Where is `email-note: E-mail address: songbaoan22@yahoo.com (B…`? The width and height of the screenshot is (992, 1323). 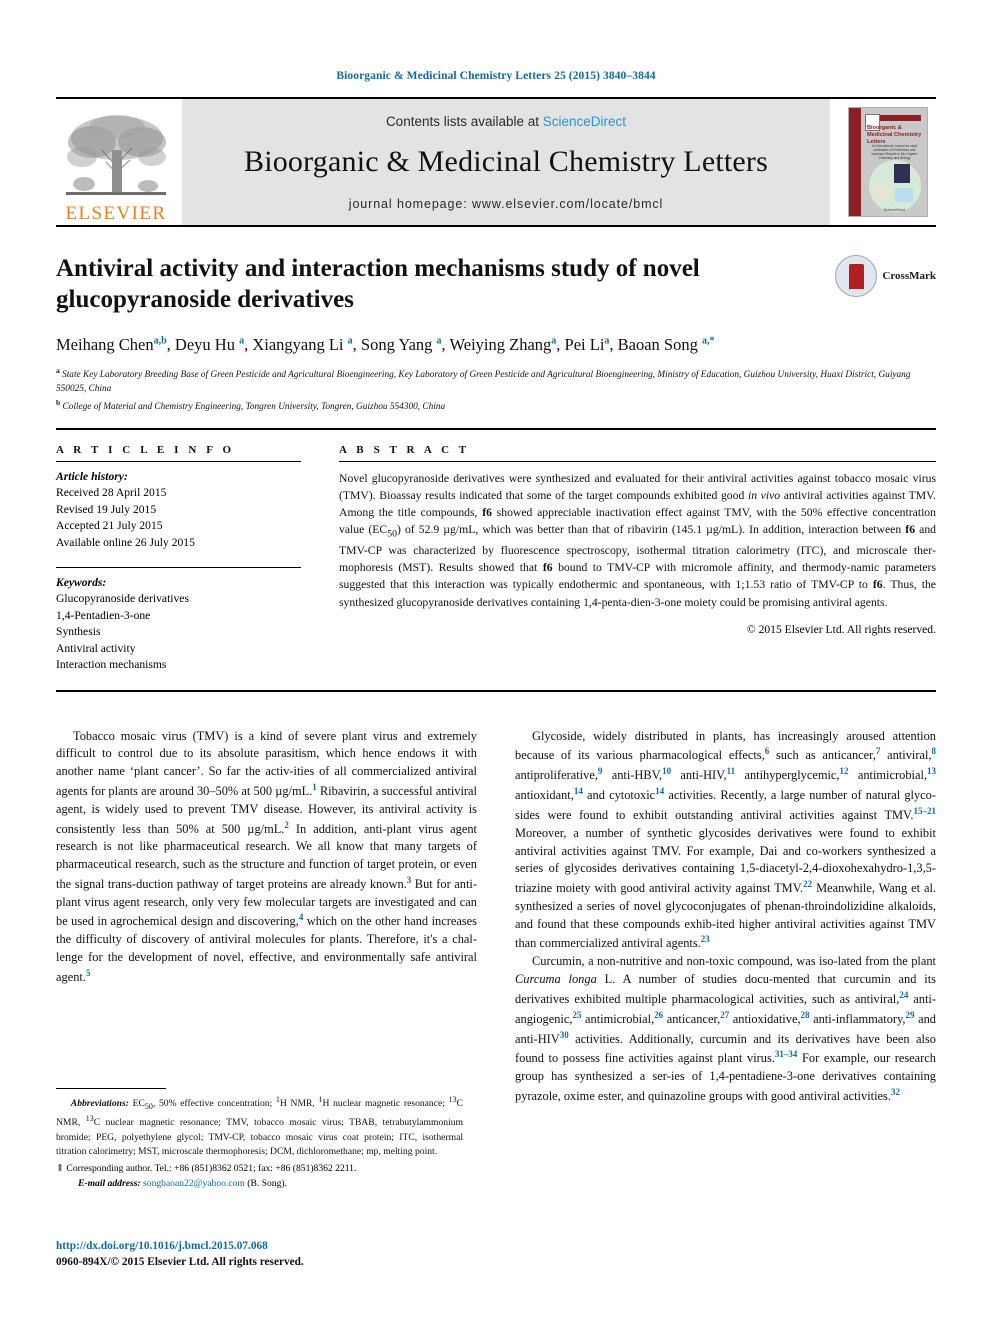 email-note: E-mail address: songbaoan22@yahoo.com (B… is located at coordinates (259, 1184).